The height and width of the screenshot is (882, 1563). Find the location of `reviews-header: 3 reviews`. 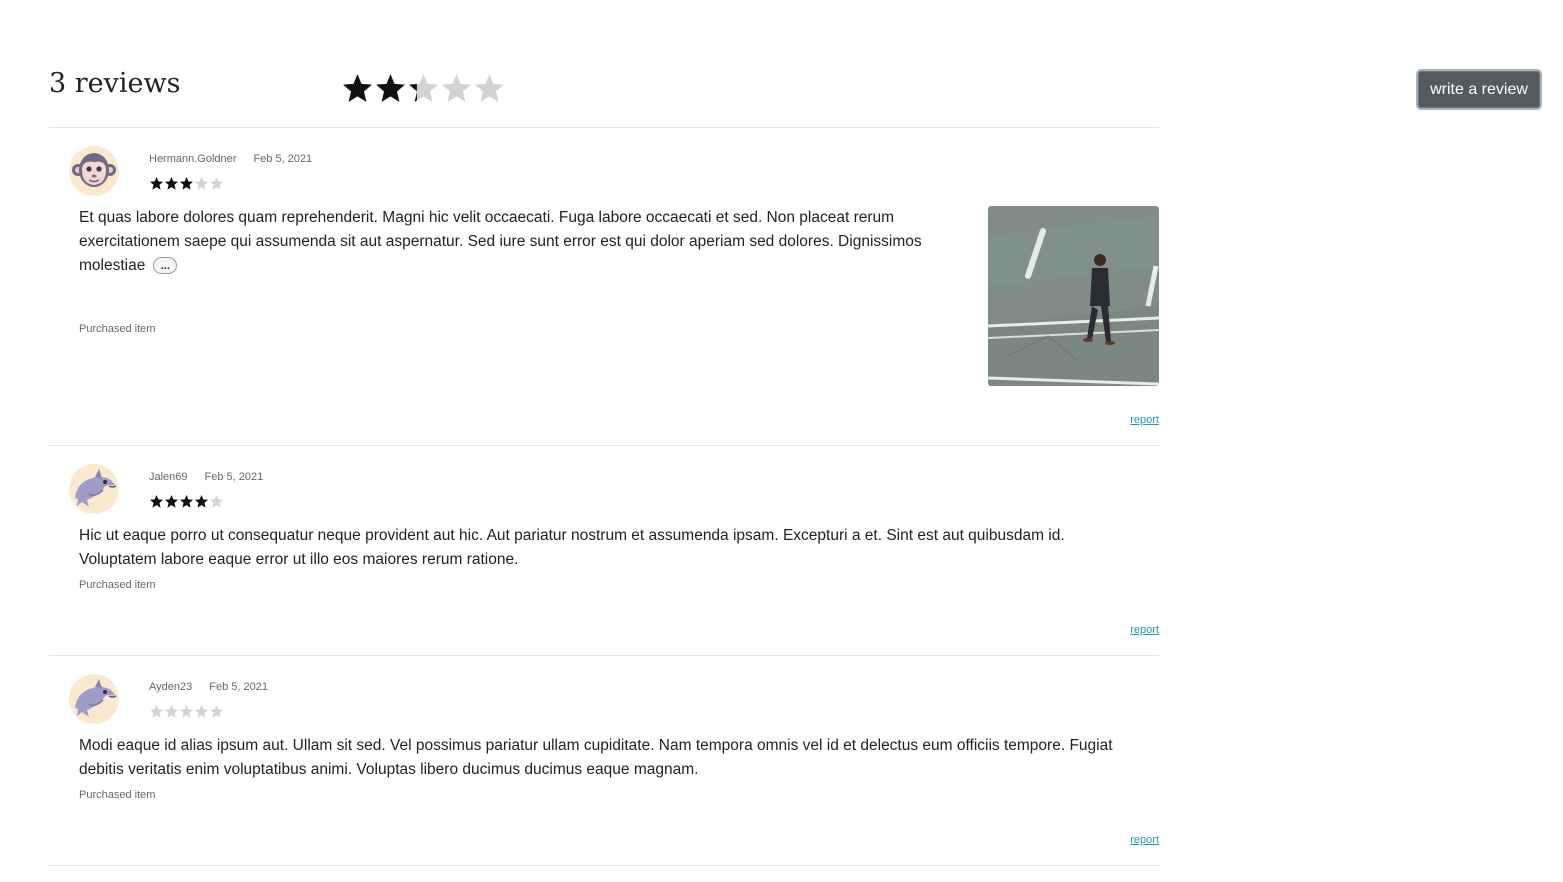

reviews-header: 3 reviews is located at coordinates (604, 98).